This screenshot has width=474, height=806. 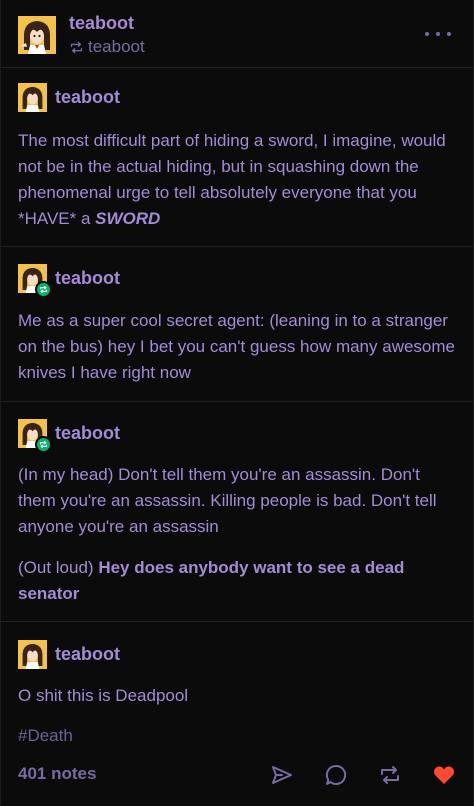 I want to click on reply-icon, so click(x=336, y=774).